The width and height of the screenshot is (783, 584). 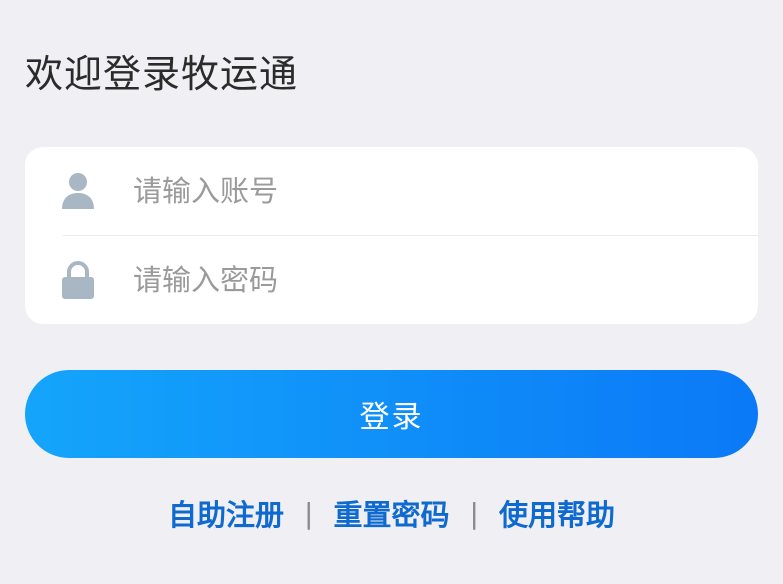 I want to click on password-row, so click(x=391, y=280).